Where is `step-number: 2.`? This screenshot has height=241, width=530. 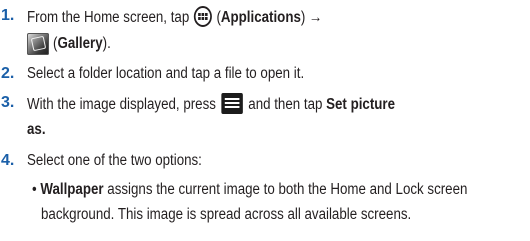
step-number: 2. is located at coordinates (8, 73).